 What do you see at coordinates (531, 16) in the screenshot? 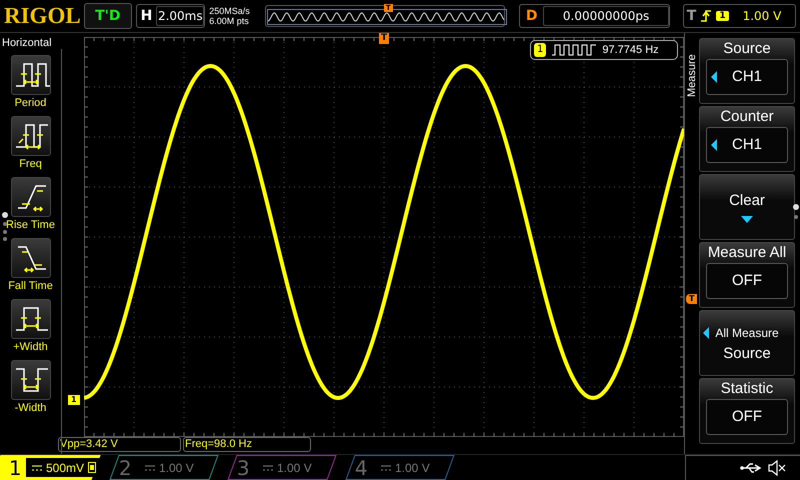
I see `delay-label: D` at bounding box center [531, 16].